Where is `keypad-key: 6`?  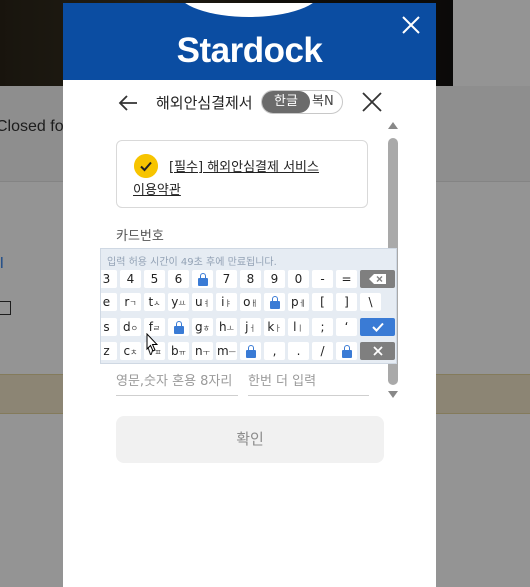 keypad-key: 6 is located at coordinates (178, 279).